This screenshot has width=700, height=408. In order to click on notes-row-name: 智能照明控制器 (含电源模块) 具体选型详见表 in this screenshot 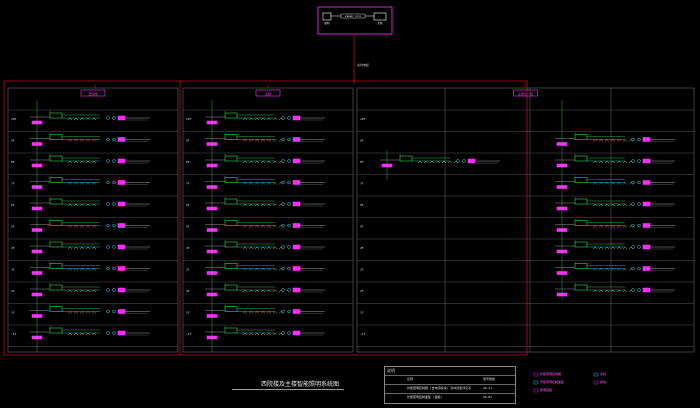, I will do `click(439, 388)`.